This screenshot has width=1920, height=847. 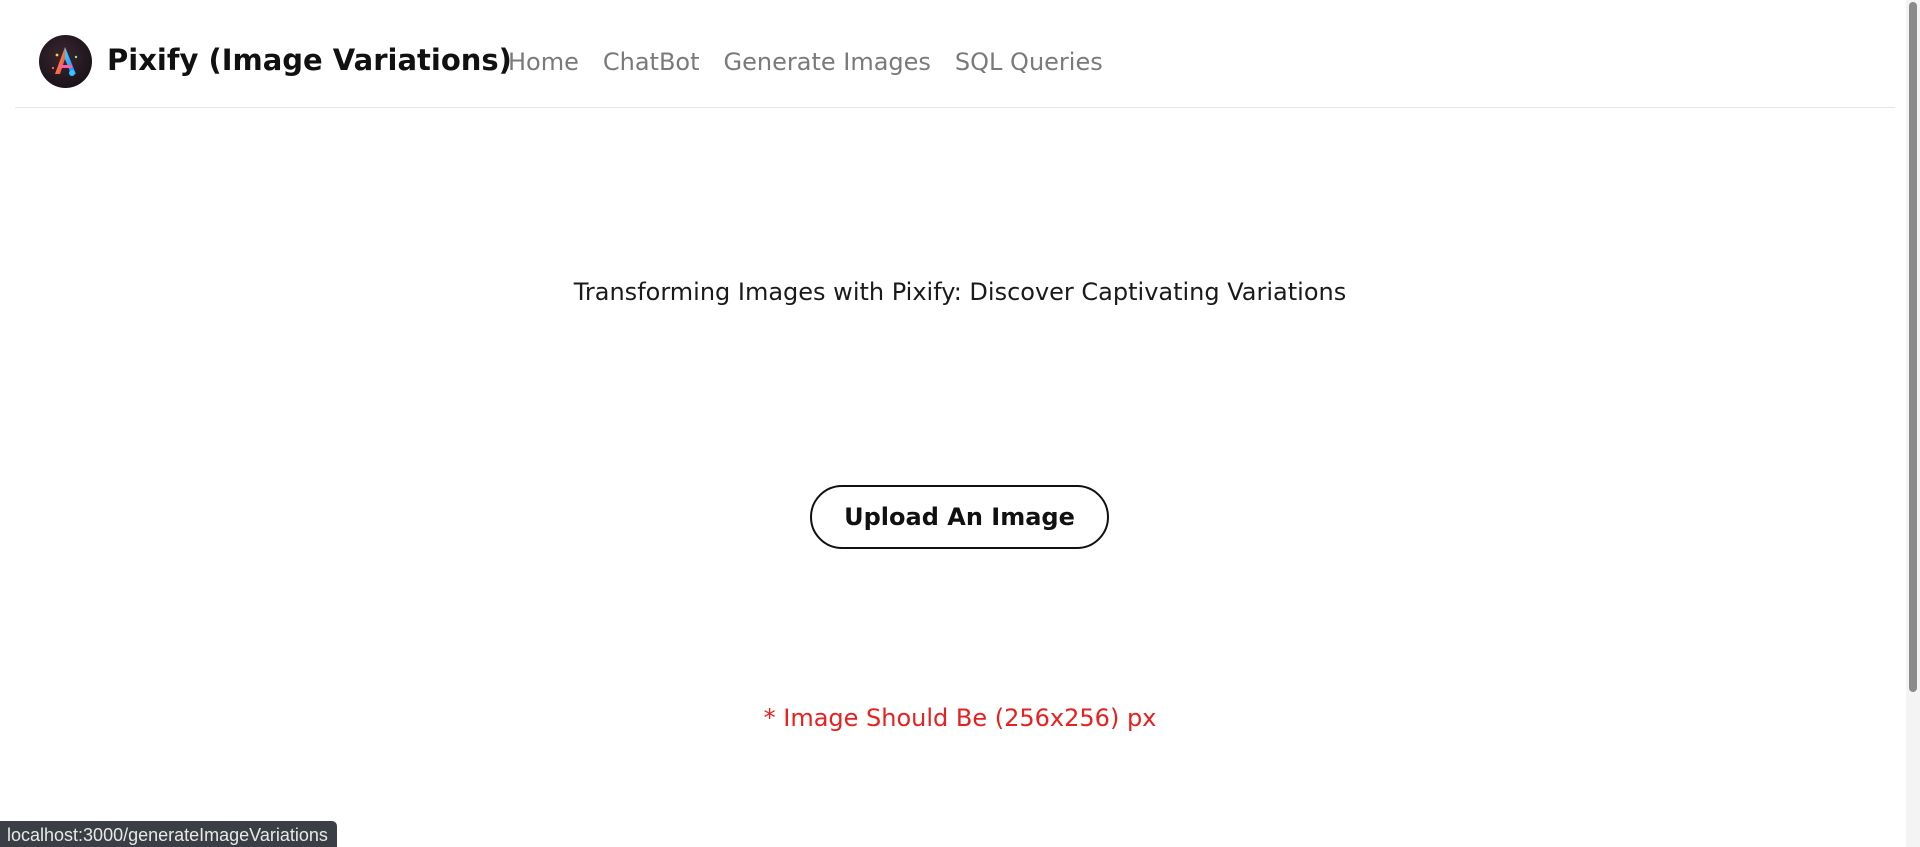 I want to click on nav-link-sql-queries: SQL Queries, so click(x=1029, y=62).